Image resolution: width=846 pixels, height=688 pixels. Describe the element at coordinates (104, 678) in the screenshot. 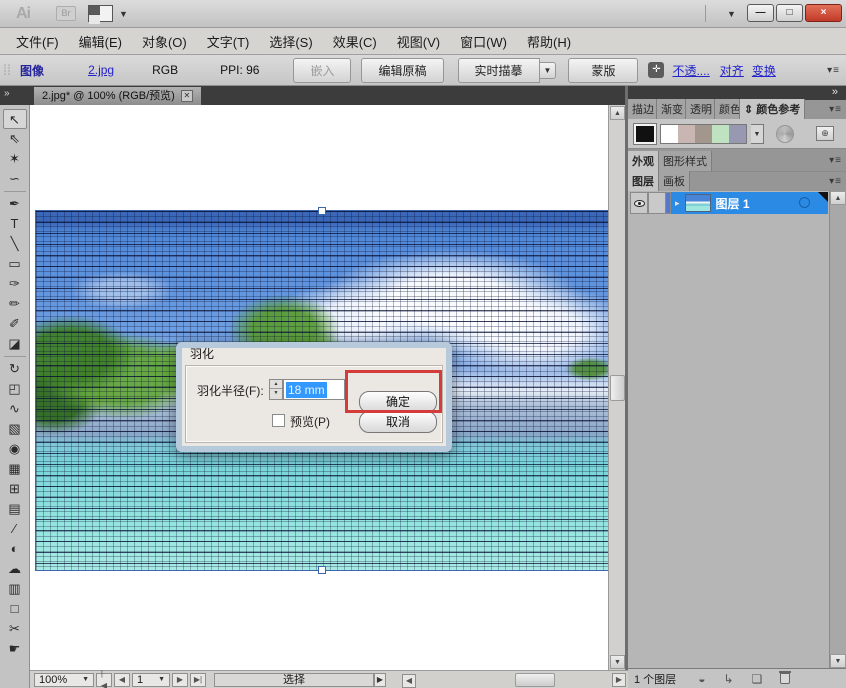

I see `first-artboard-button: |◀` at that location.